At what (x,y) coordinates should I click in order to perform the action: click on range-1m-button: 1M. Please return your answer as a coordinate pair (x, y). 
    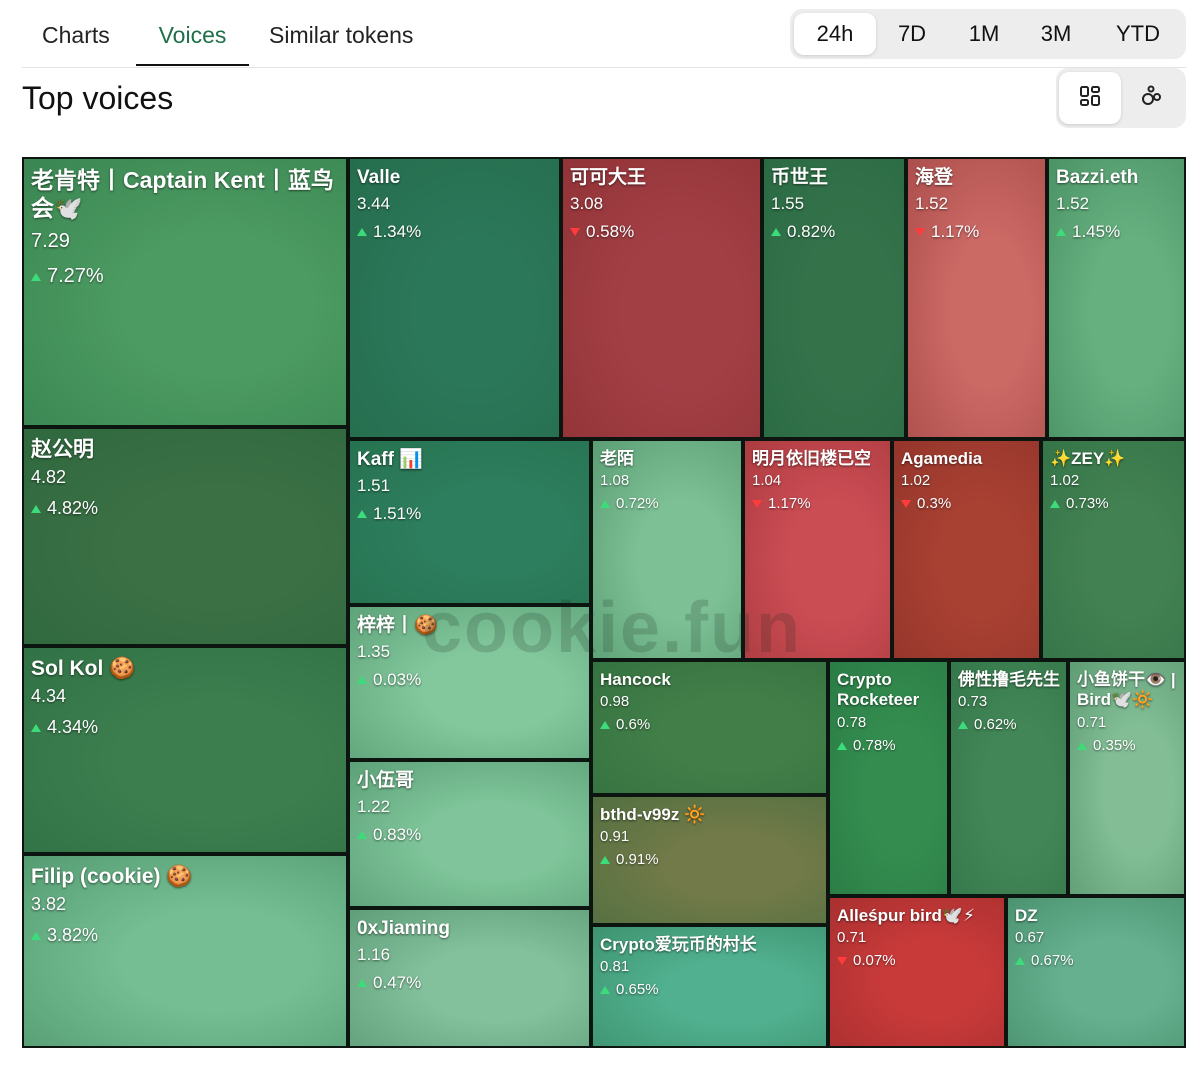
    Looking at the image, I should click on (984, 34).